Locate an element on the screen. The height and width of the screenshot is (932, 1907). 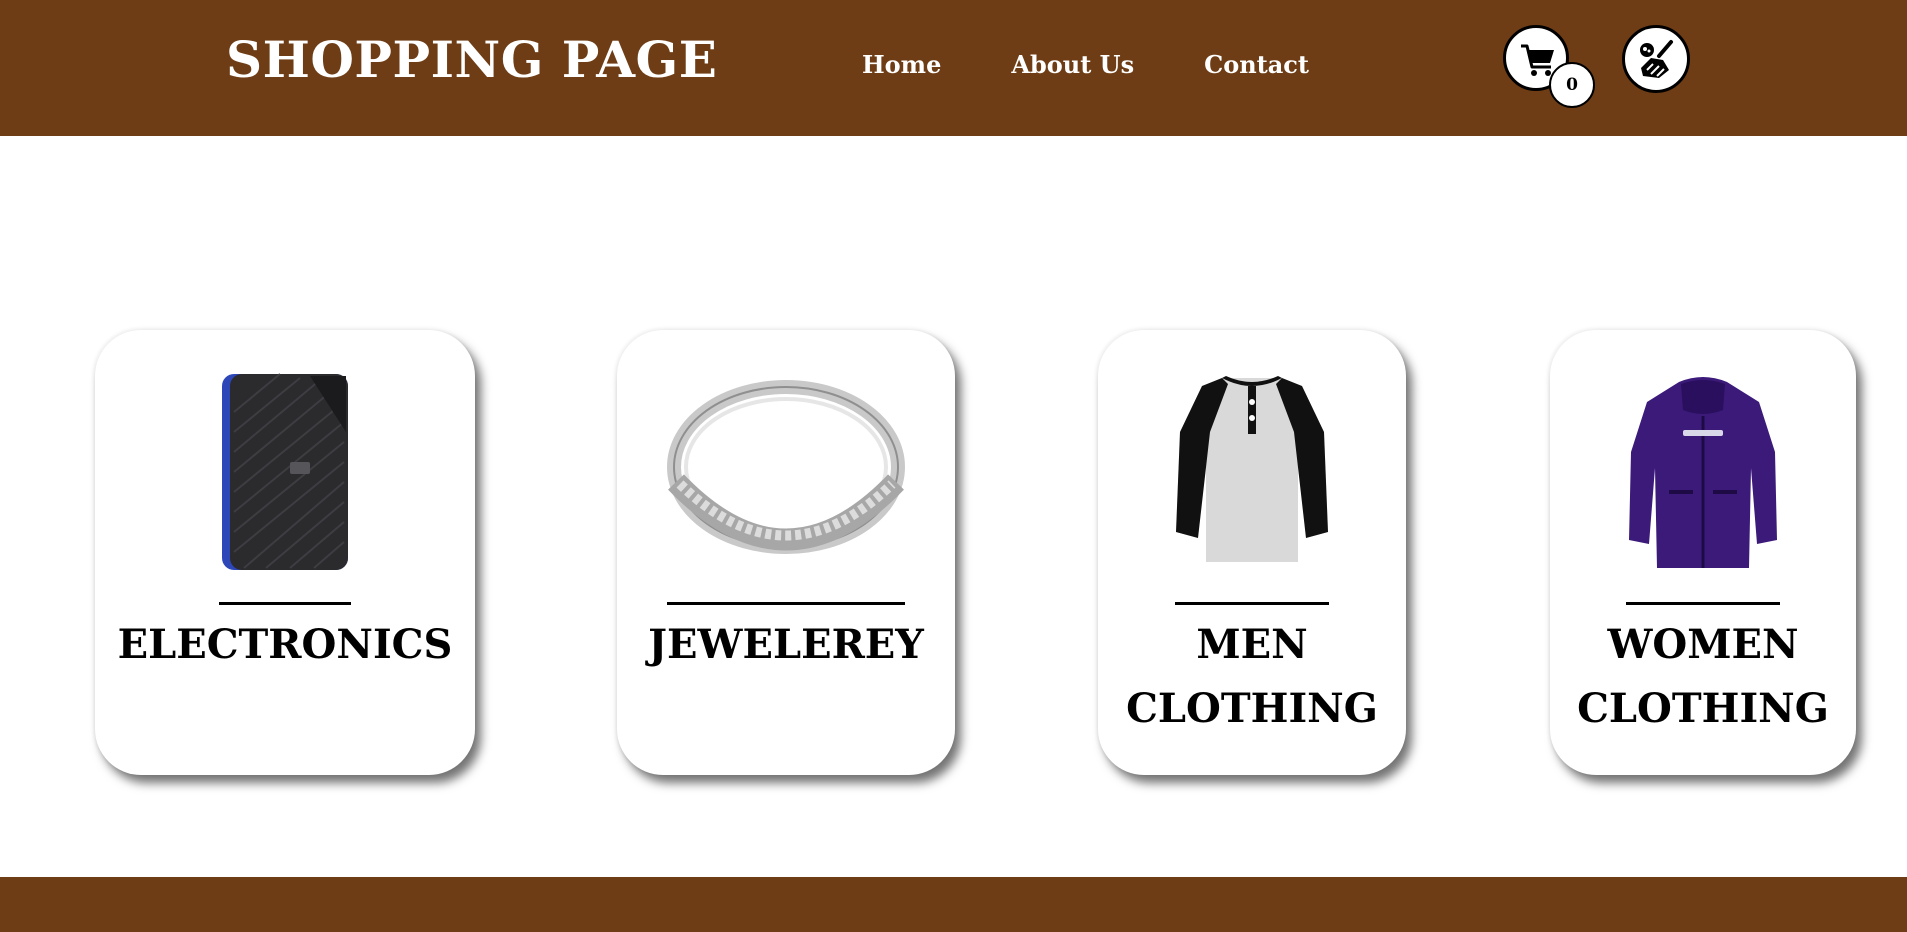
category-label: MEN CLOTHING is located at coordinates (1252, 677).